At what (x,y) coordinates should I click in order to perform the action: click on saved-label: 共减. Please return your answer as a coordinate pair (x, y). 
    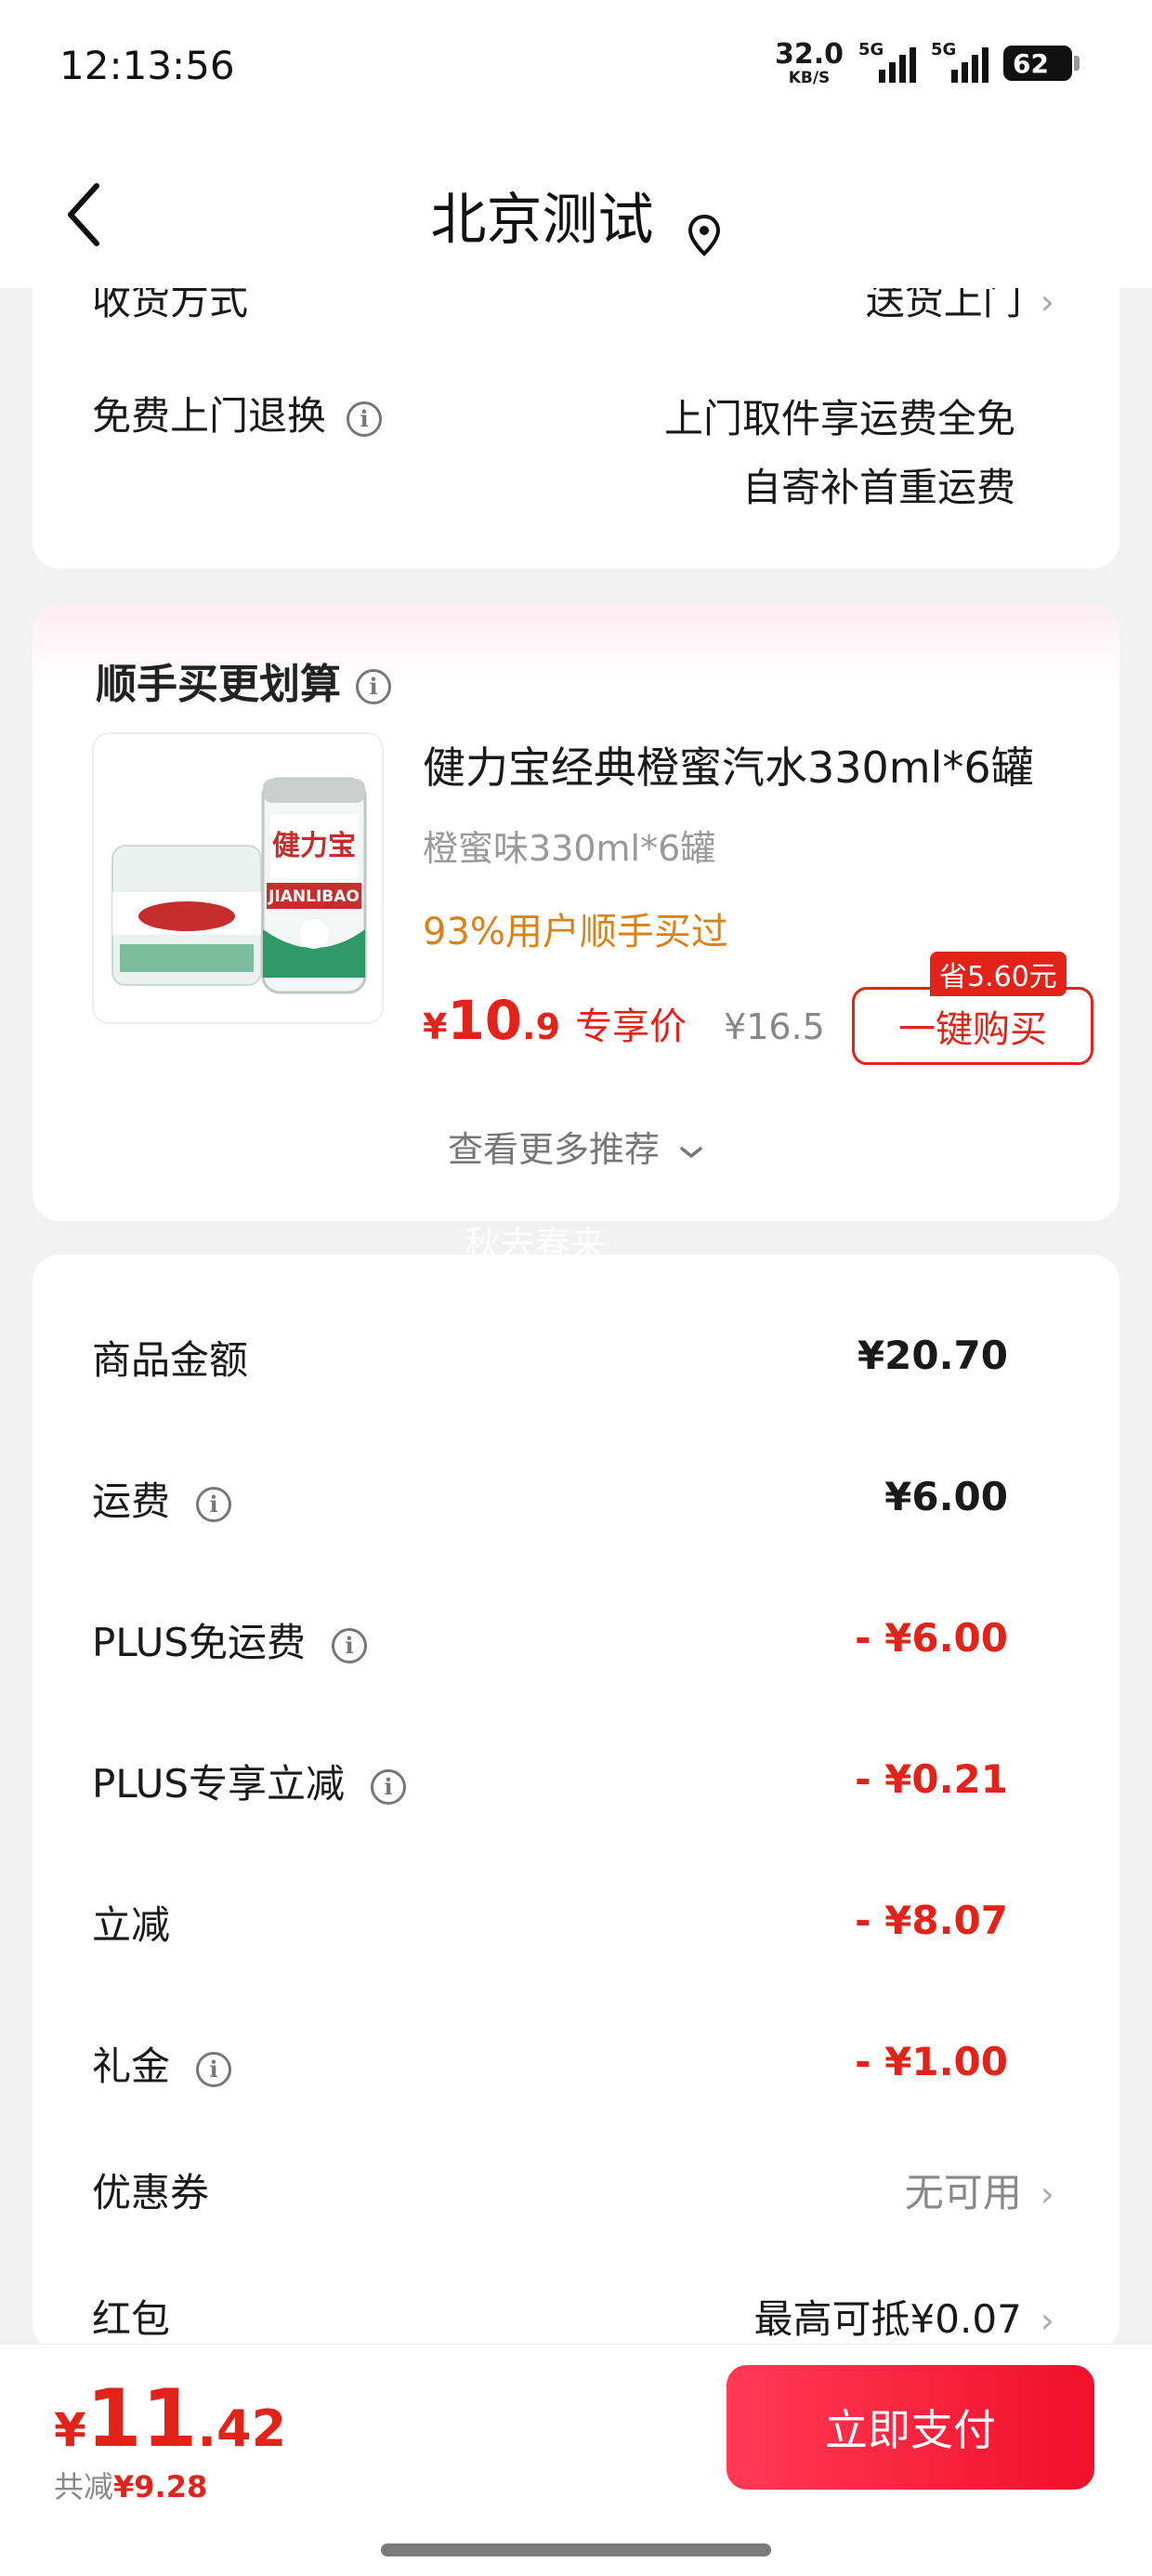
    Looking at the image, I should click on (84, 2486).